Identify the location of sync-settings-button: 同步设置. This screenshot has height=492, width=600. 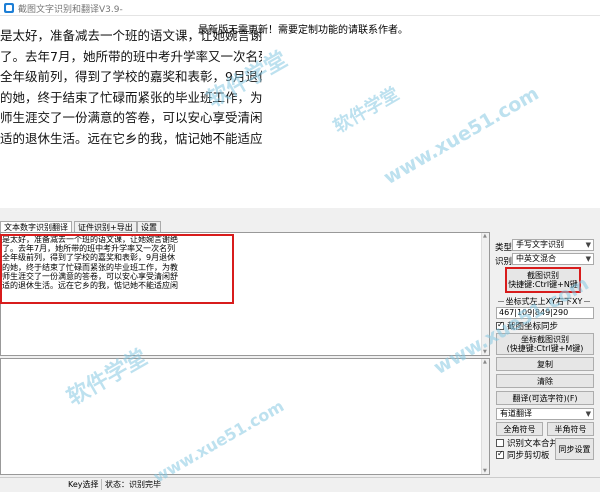
(574, 449).